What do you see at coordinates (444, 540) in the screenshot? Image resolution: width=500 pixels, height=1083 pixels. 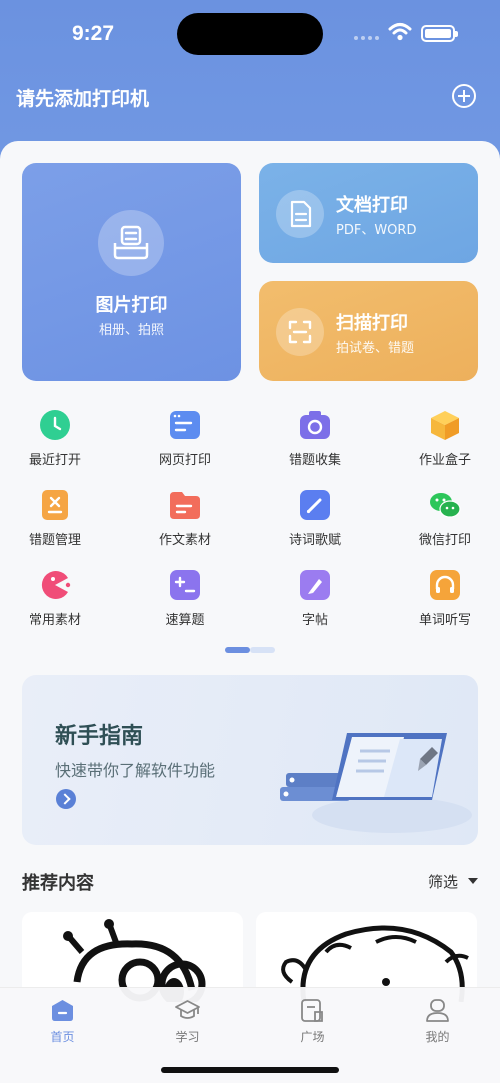 I see `grid-label: 微信打印` at bounding box center [444, 540].